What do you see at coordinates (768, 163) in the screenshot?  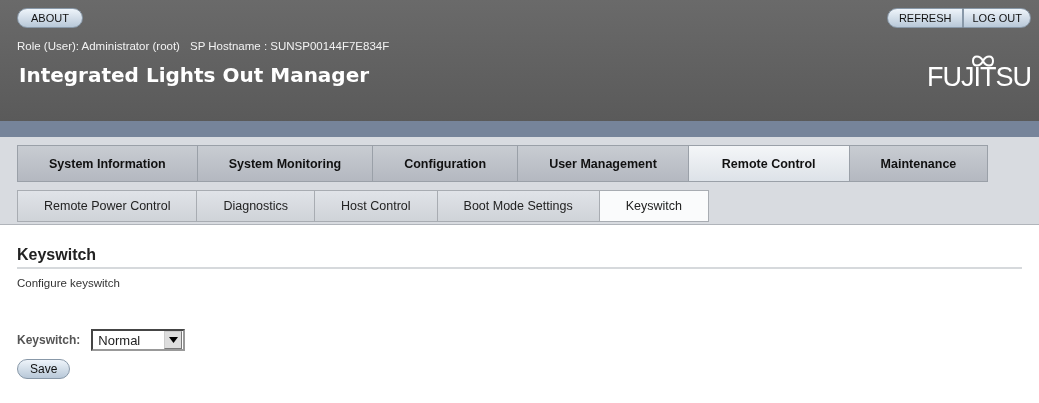 I see `nav-tab: Remote Control` at bounding box center [768, 163].